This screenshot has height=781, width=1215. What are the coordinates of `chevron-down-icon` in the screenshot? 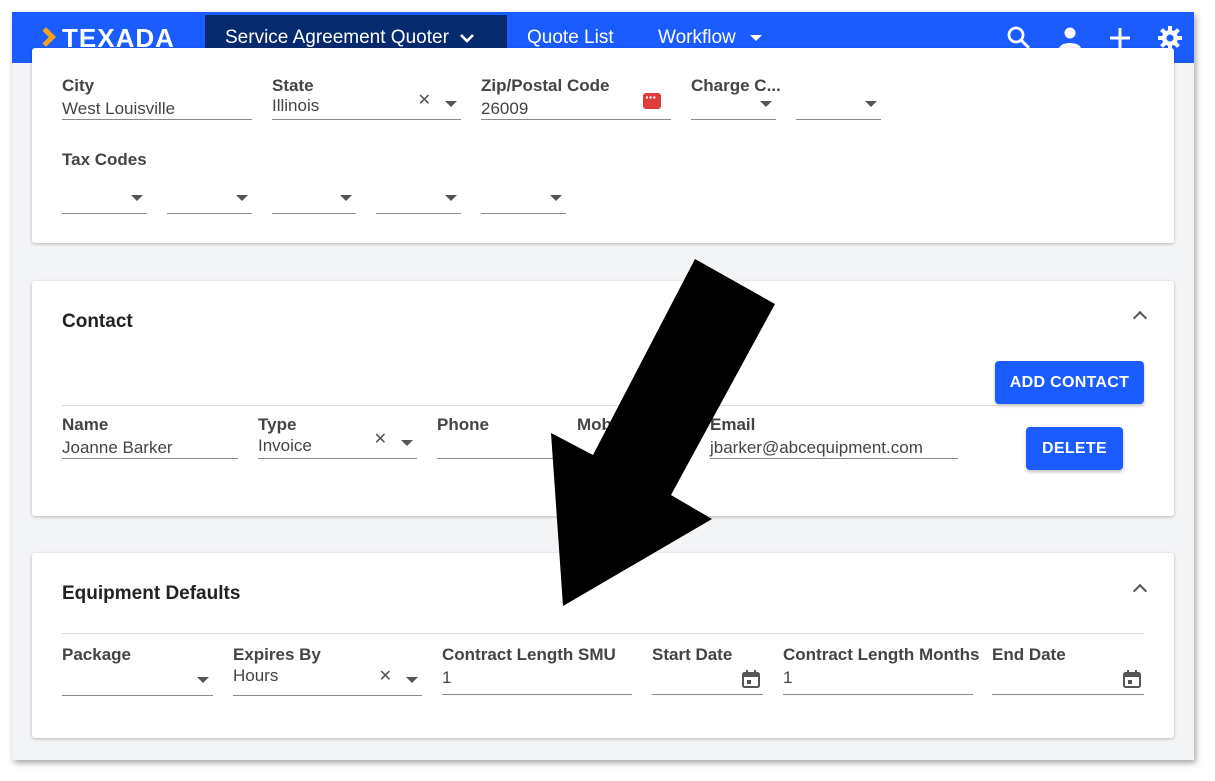 It's located at (466, 38).